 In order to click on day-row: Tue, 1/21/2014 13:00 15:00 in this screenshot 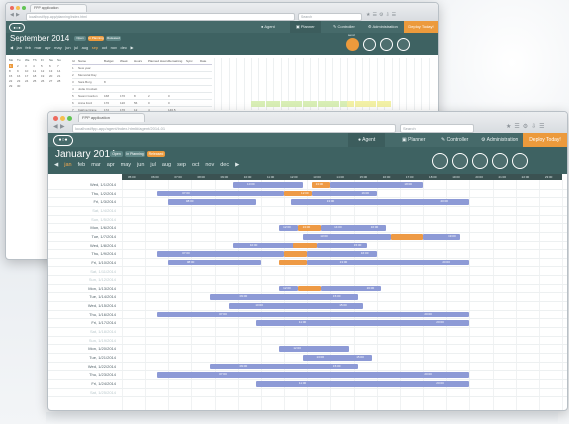, I will do `click(307, 358)`.